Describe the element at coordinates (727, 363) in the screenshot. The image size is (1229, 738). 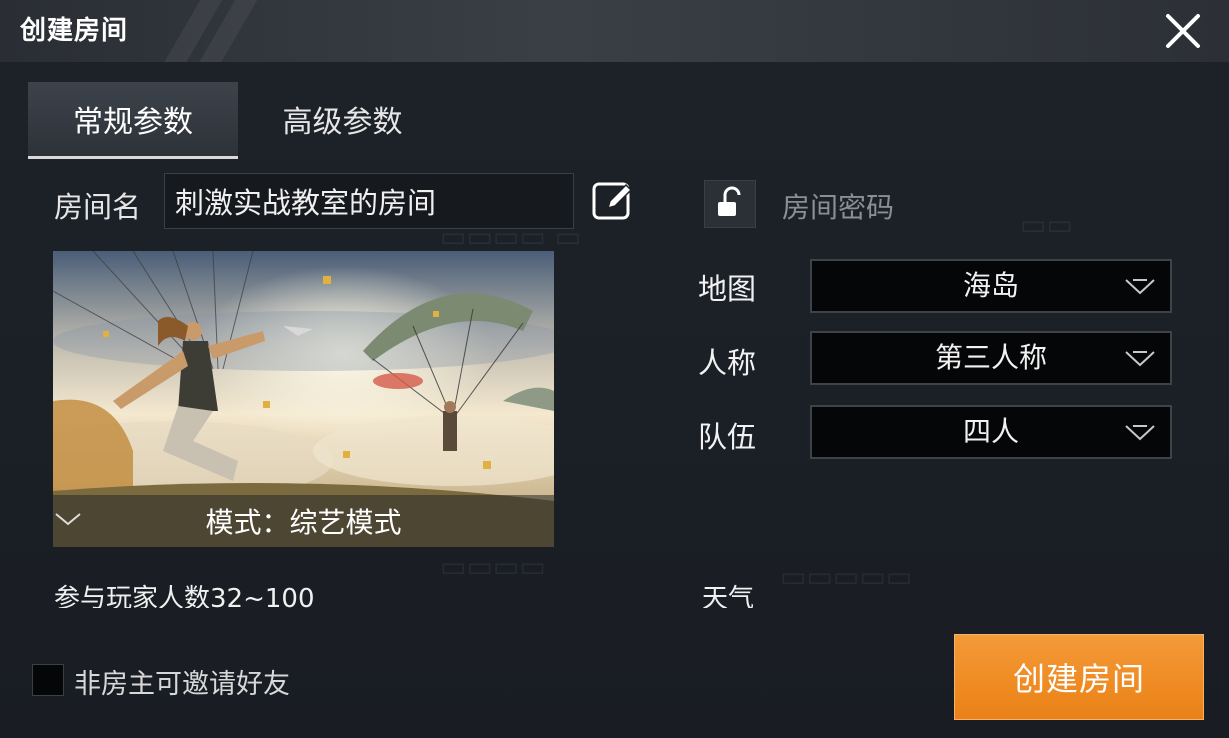
I see `perspective-label: 人称` at that location.